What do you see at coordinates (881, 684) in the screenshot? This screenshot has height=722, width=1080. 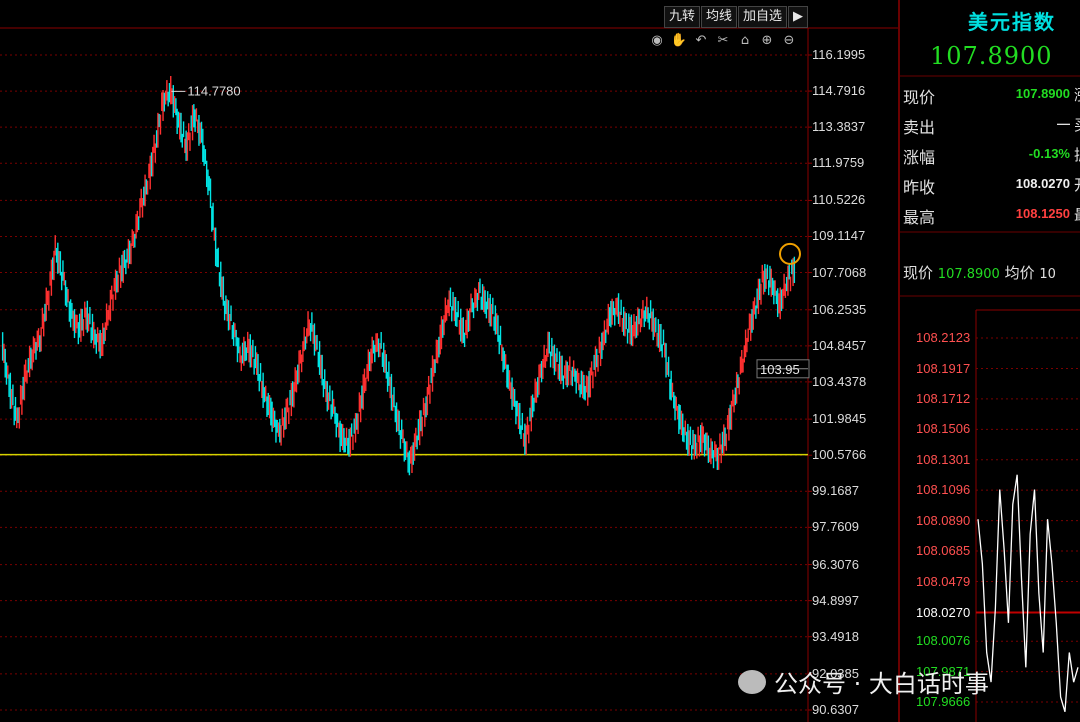 I see `watermark-text: 公众号 · 大白话时事` at bounding box center [881, 684].